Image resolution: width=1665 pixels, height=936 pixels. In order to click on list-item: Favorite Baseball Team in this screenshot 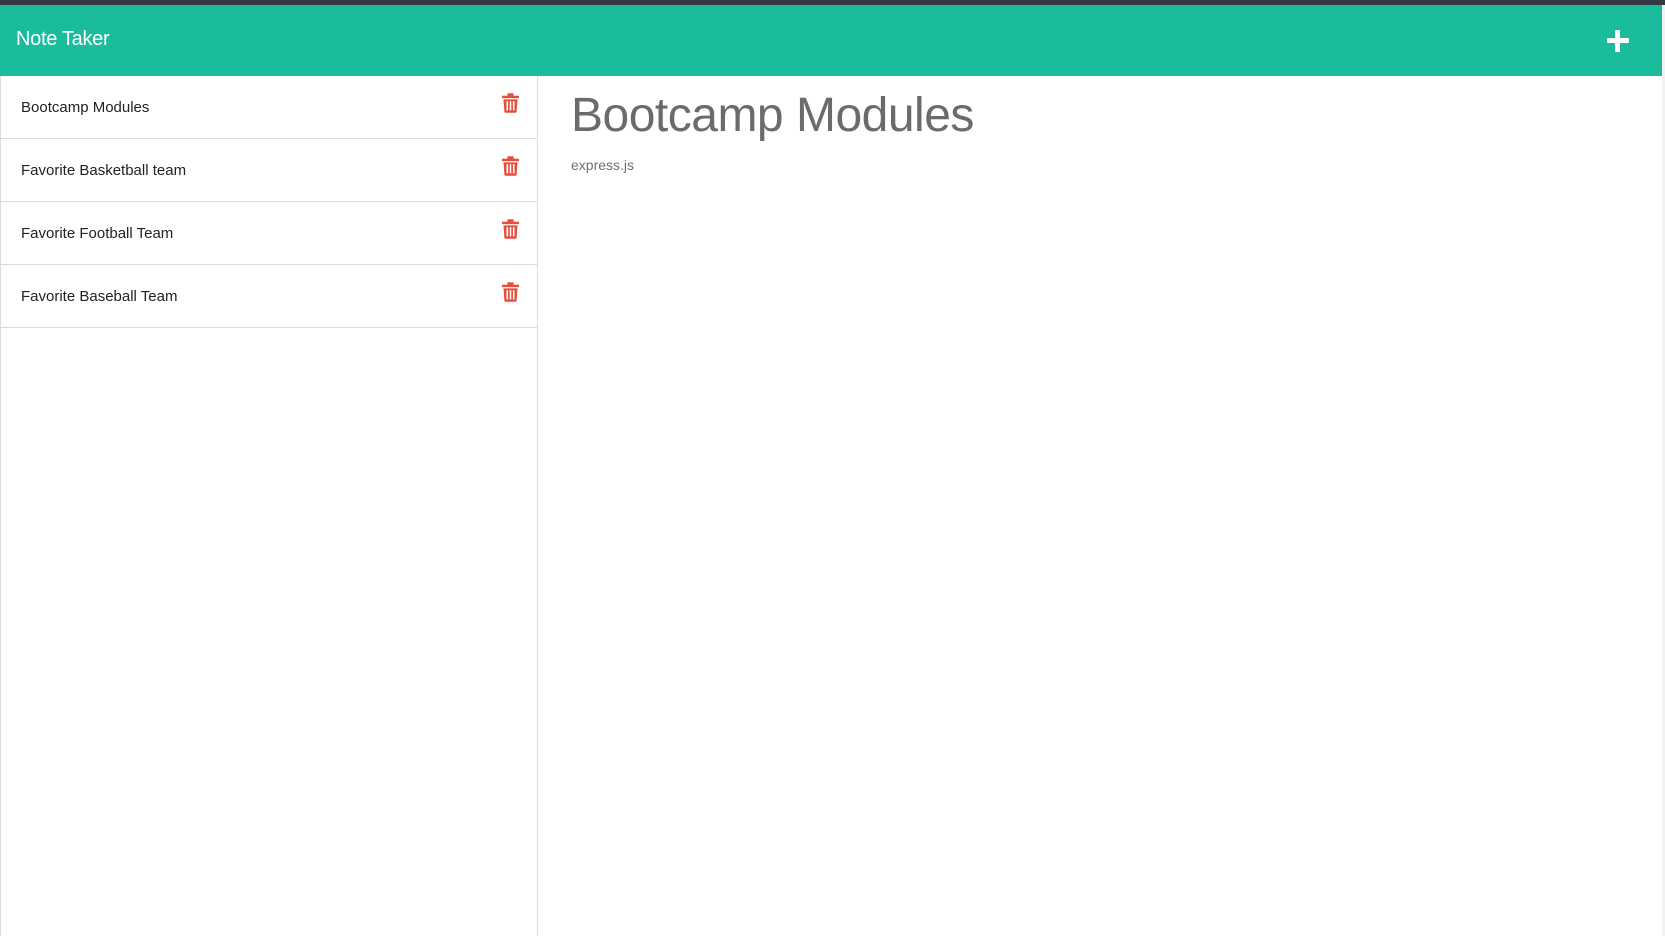, I will do `click(269, 296)`.